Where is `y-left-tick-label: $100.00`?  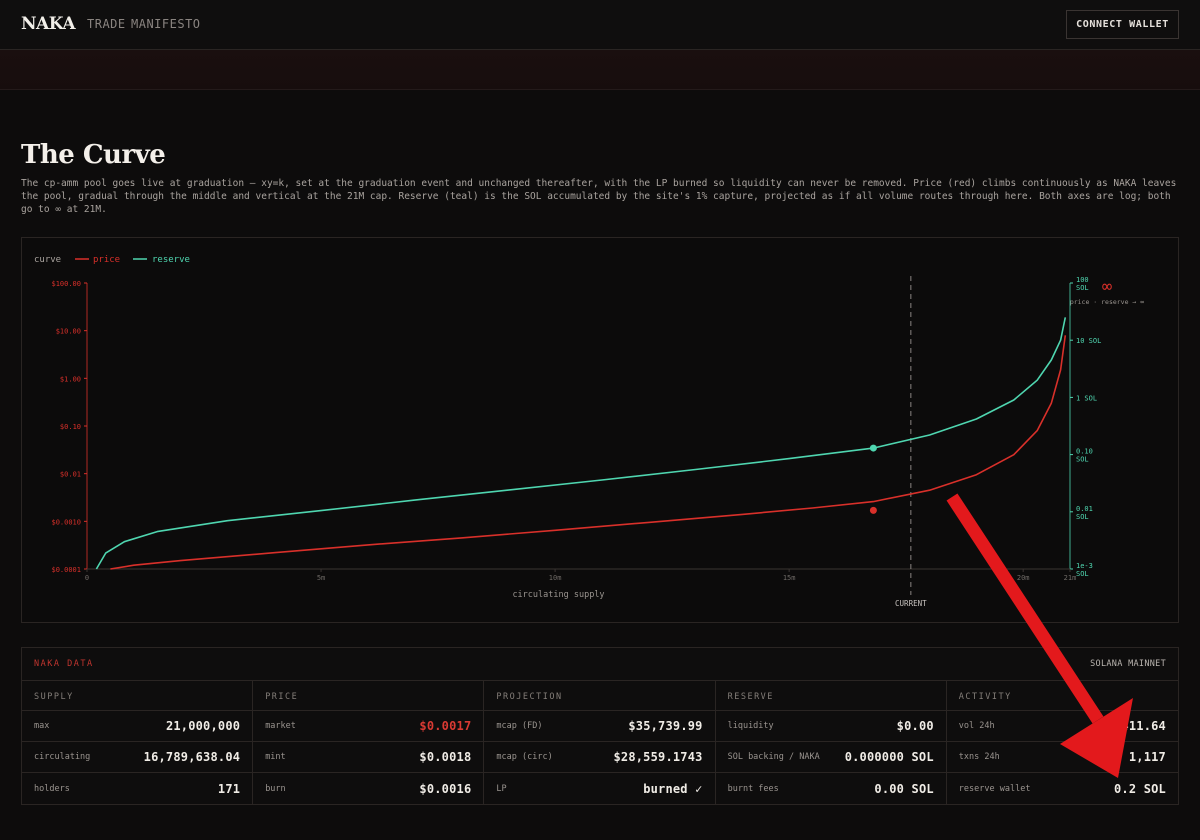
y-left-tick-label: $100.00 is located at coordinates (66, 284).